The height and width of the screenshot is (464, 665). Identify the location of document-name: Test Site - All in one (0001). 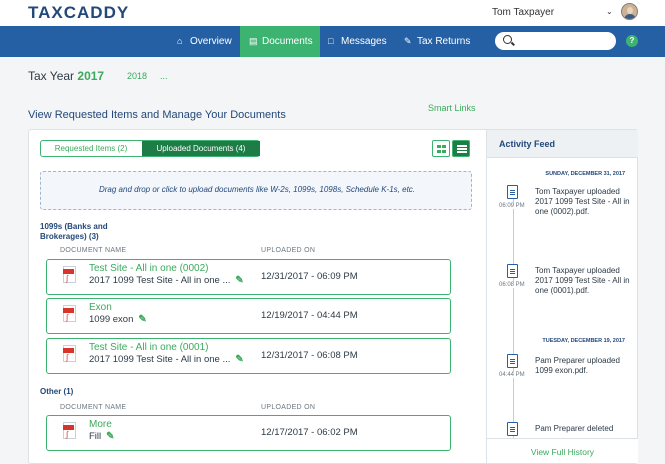
(149, 347).